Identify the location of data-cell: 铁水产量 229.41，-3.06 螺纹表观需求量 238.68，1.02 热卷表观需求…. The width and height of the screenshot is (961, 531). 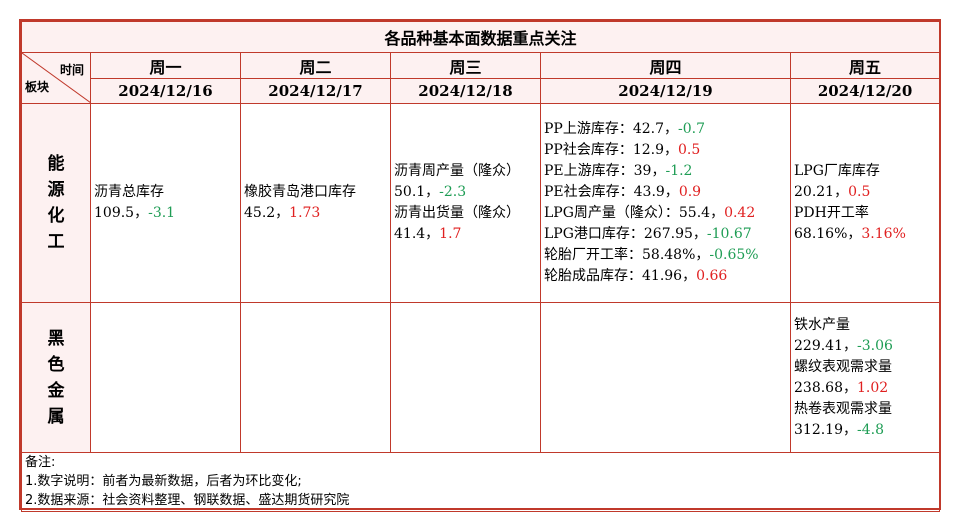
(865, 377).